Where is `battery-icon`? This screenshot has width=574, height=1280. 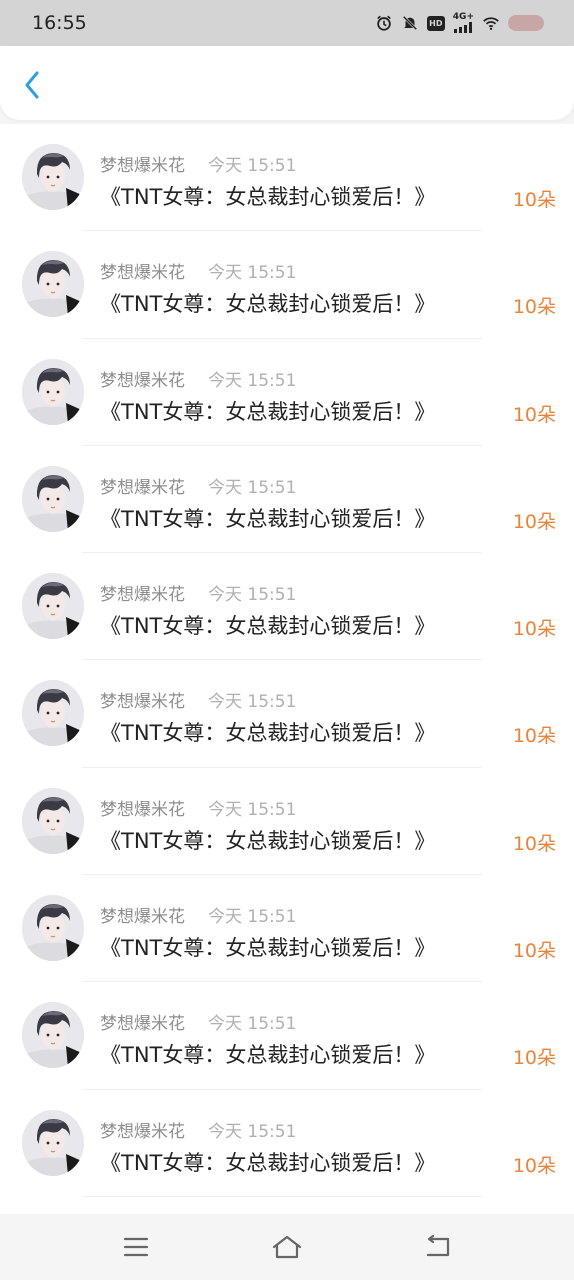
battery-icon is located at coordinates (526, 23).